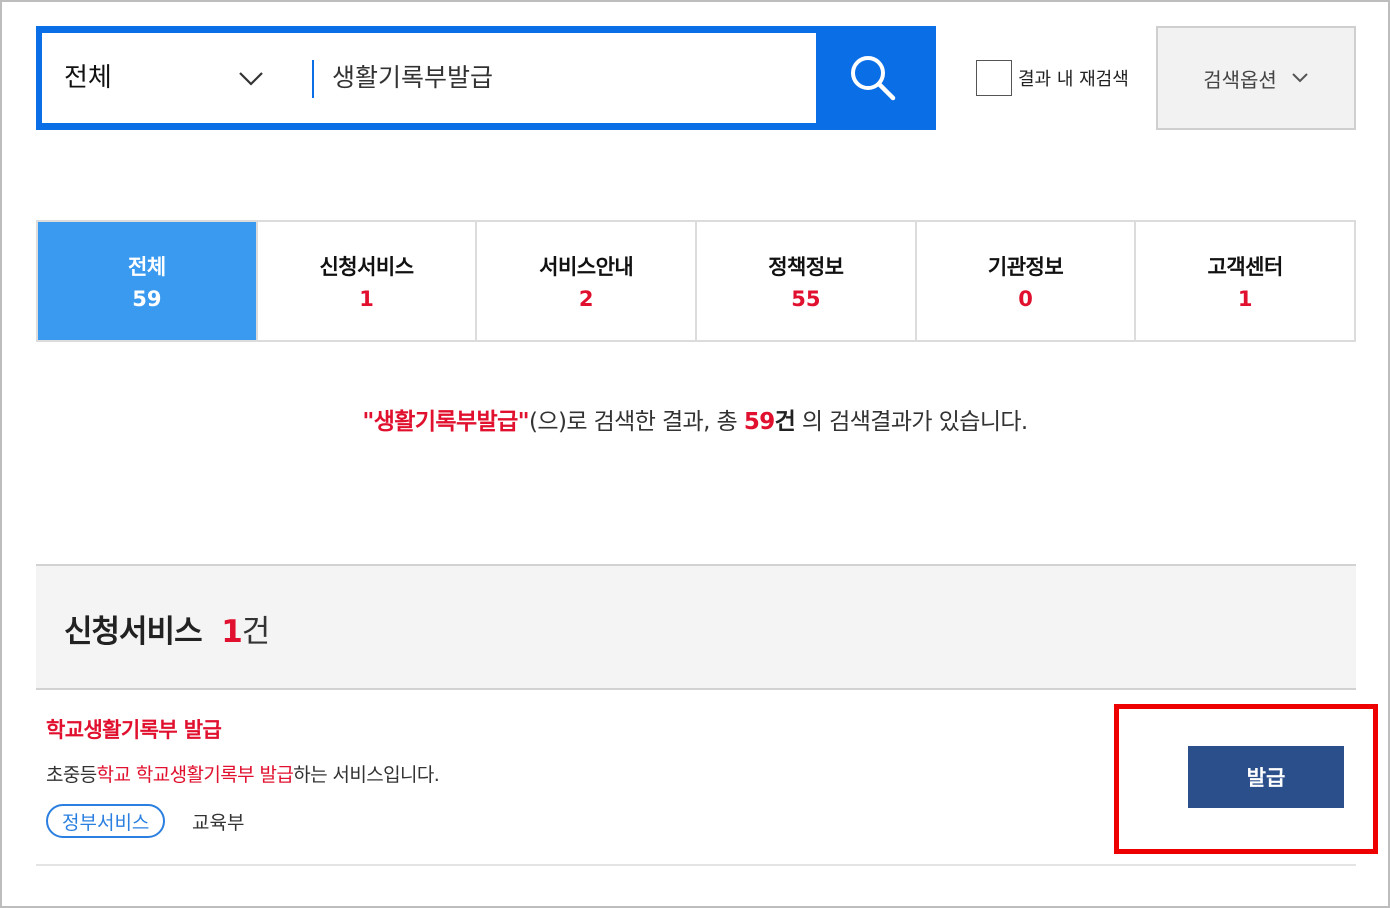  What do you see at coordinates (911, 422) in the screenshot?
I see `summary-text-end: 의 검색결과가 있습니다.` at bounding box center [911, 422].